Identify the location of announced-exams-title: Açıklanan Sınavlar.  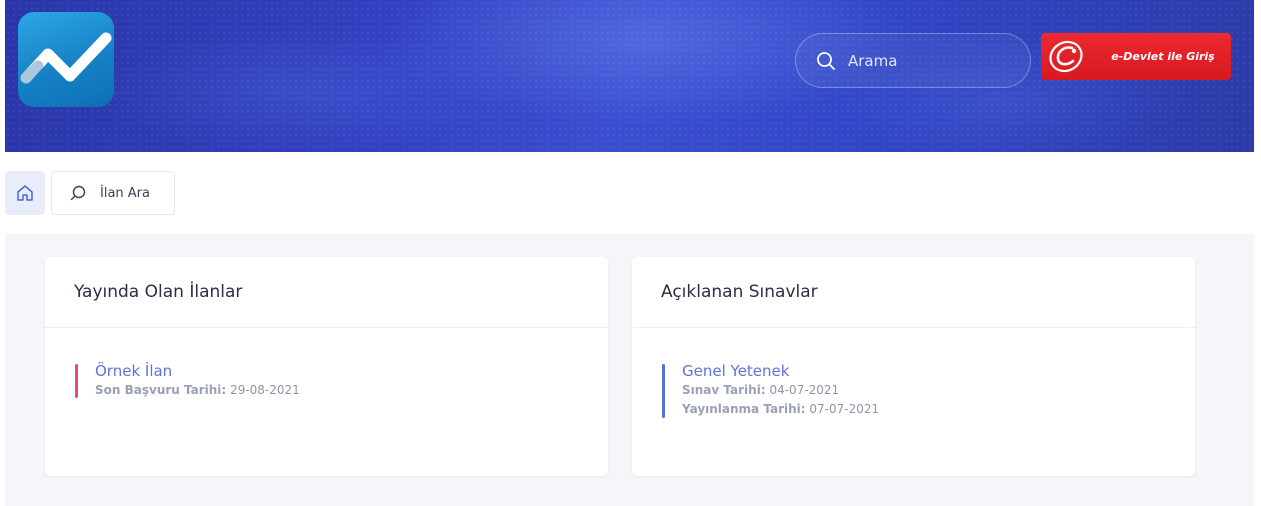
(913, 292).